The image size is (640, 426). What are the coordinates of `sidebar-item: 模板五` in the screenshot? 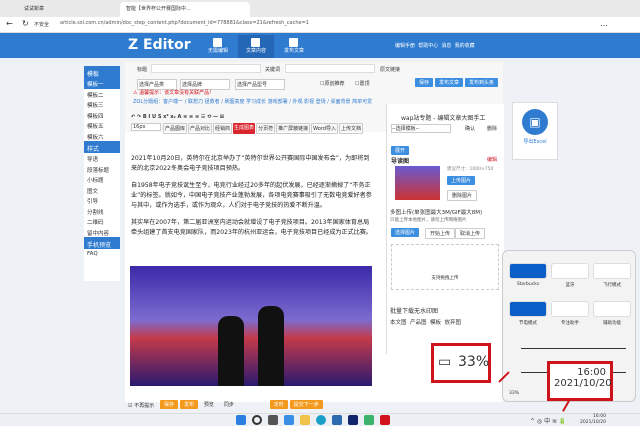 It's located at (102, 125).